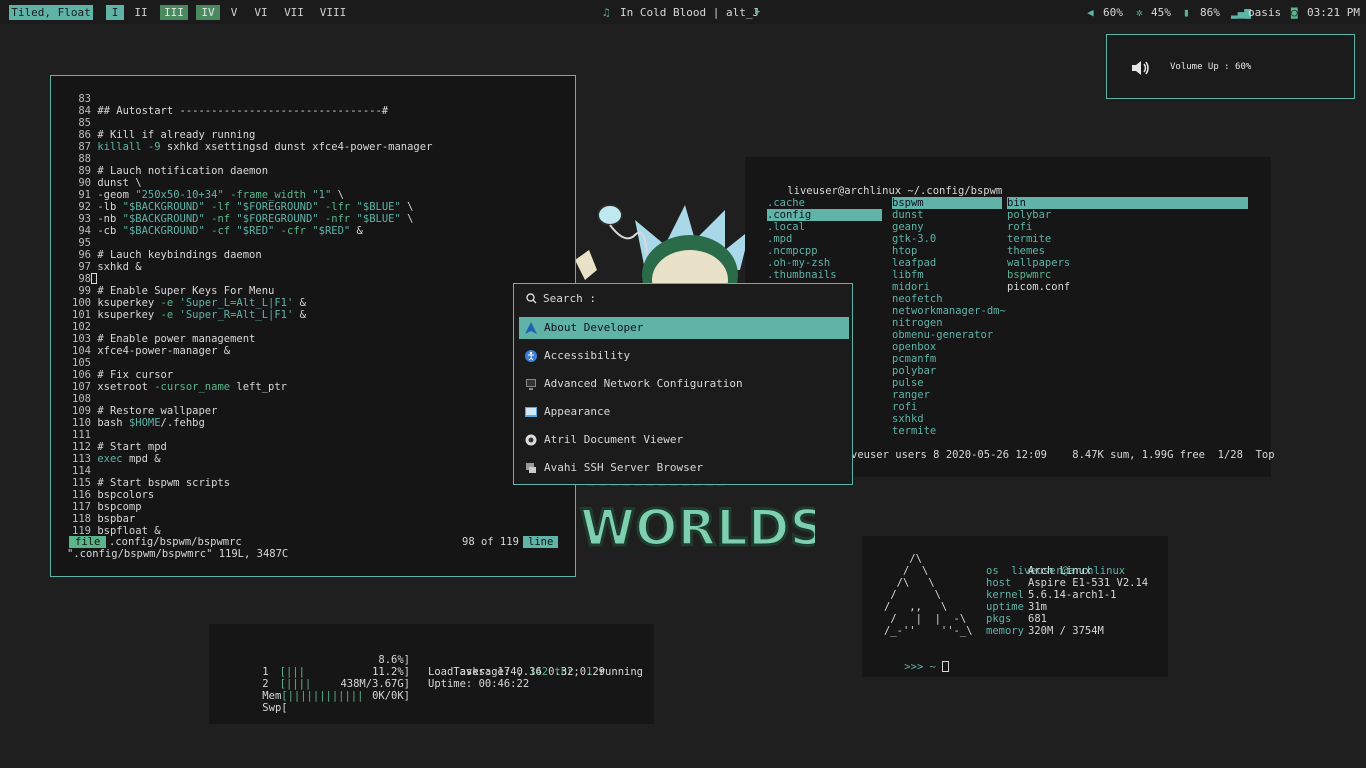 The height and width of the screenshot is (768, 1366). What do you see at coordinates (947, 299) in the screenshot?
I see `ranger-entry: neofetch` at bounding box center [947, 299].